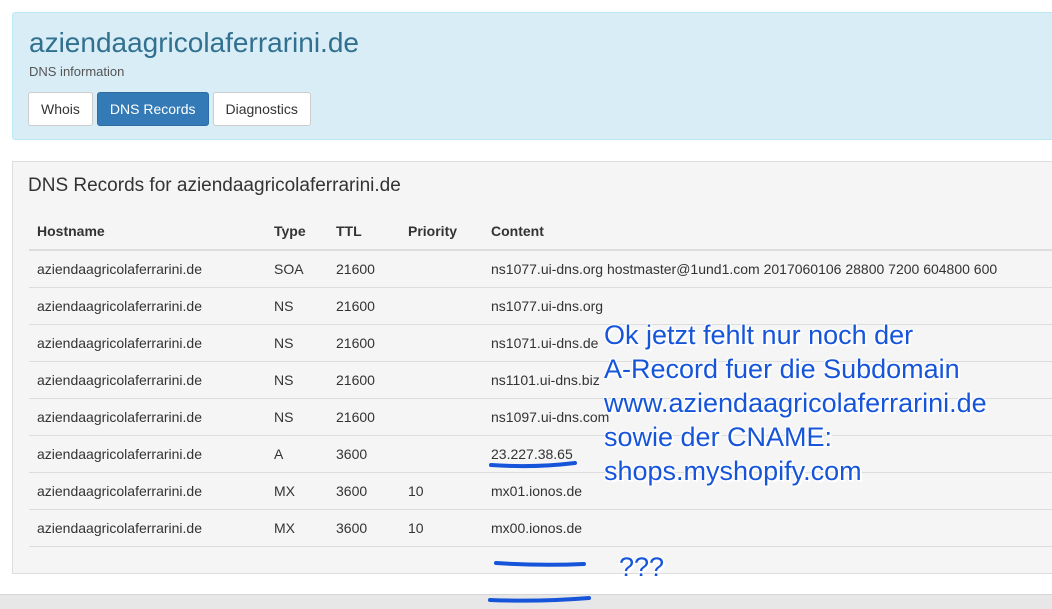  I want to click on table-header-row: Hostname Type TTL Priority Content, so click(540, 232).